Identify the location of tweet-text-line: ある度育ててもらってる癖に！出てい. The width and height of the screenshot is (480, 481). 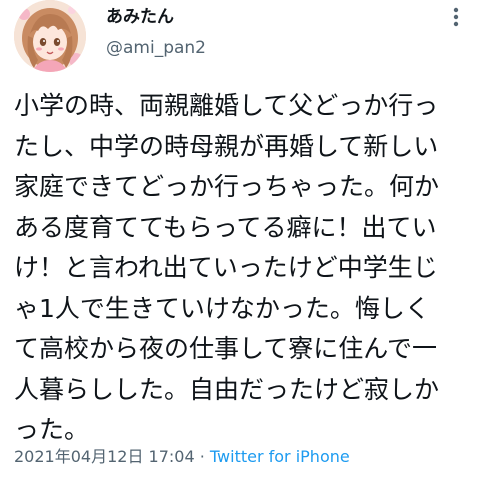
(225, 227).